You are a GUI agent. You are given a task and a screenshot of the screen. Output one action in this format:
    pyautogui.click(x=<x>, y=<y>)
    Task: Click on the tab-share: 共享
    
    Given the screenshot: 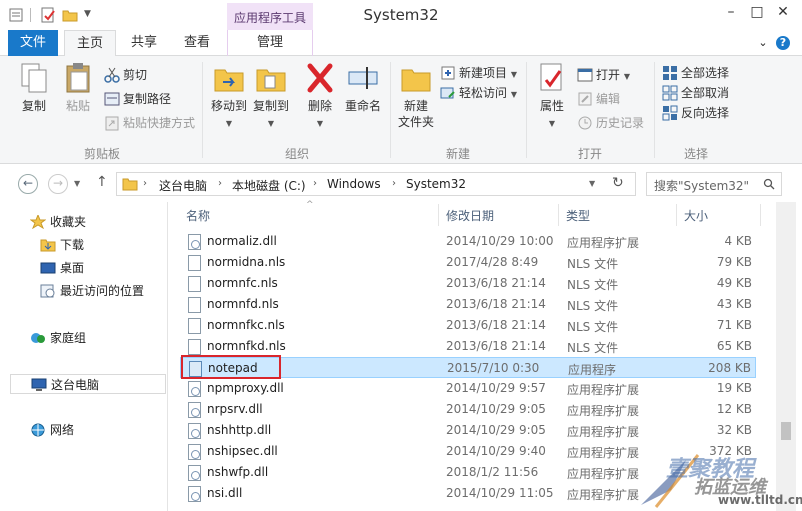 What is the action you would take?
    pyautogui.click(x=144, y=43)
    